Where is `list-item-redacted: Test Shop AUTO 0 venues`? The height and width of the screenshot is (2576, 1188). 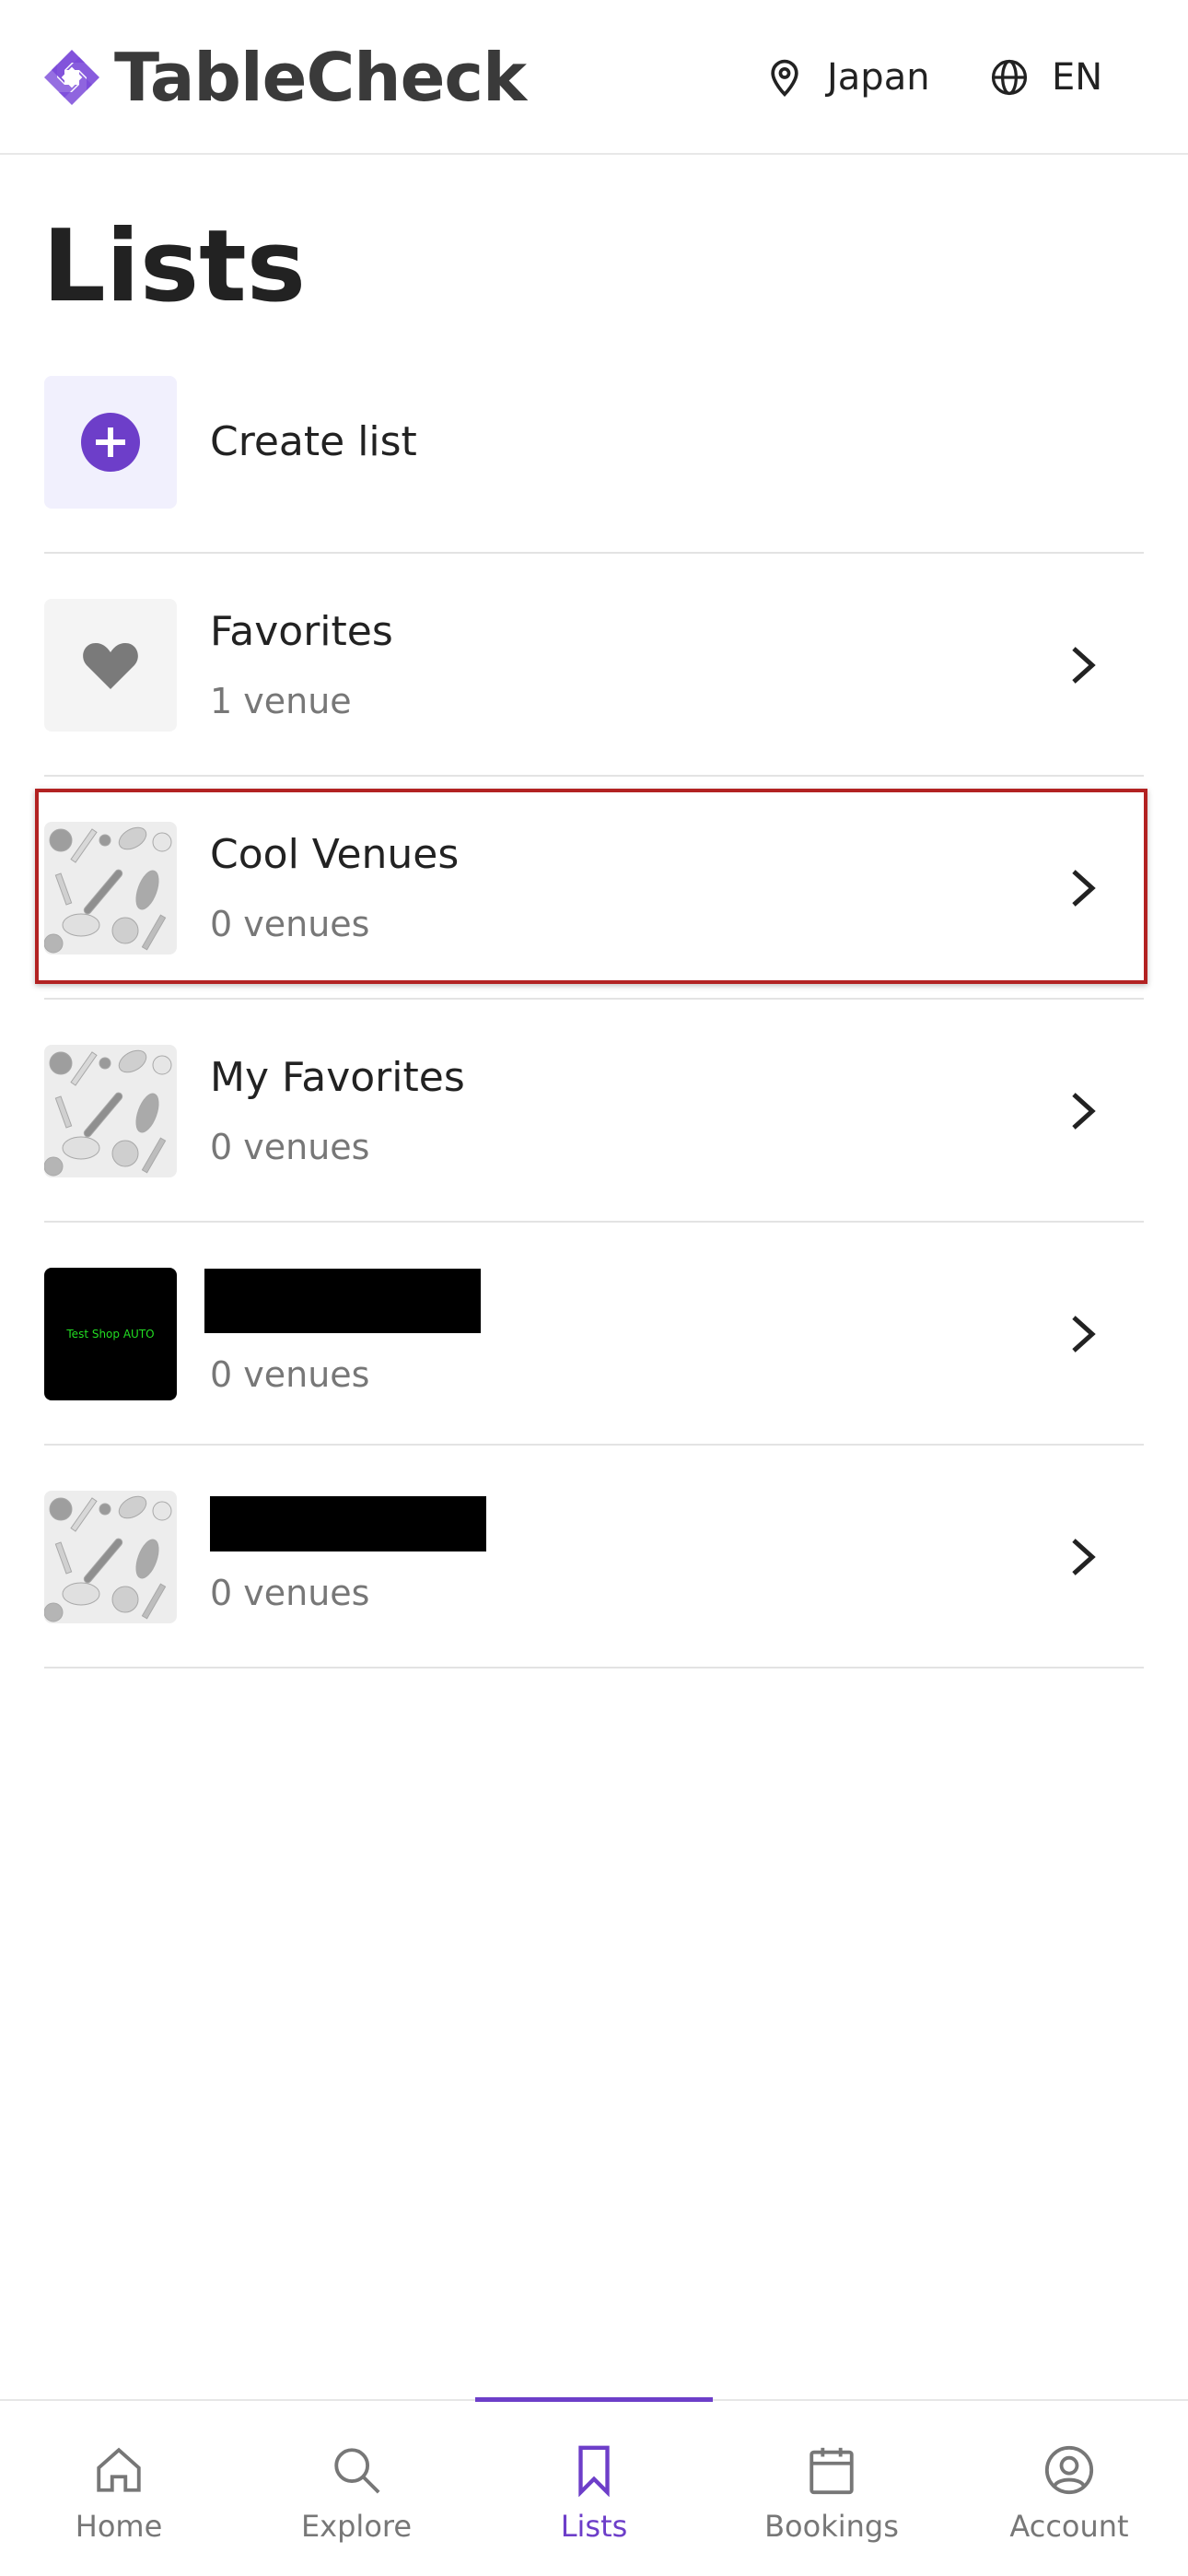
list-item-redacted: Test Shop AUTO 0 venues is located at coordinates (594, 1334).